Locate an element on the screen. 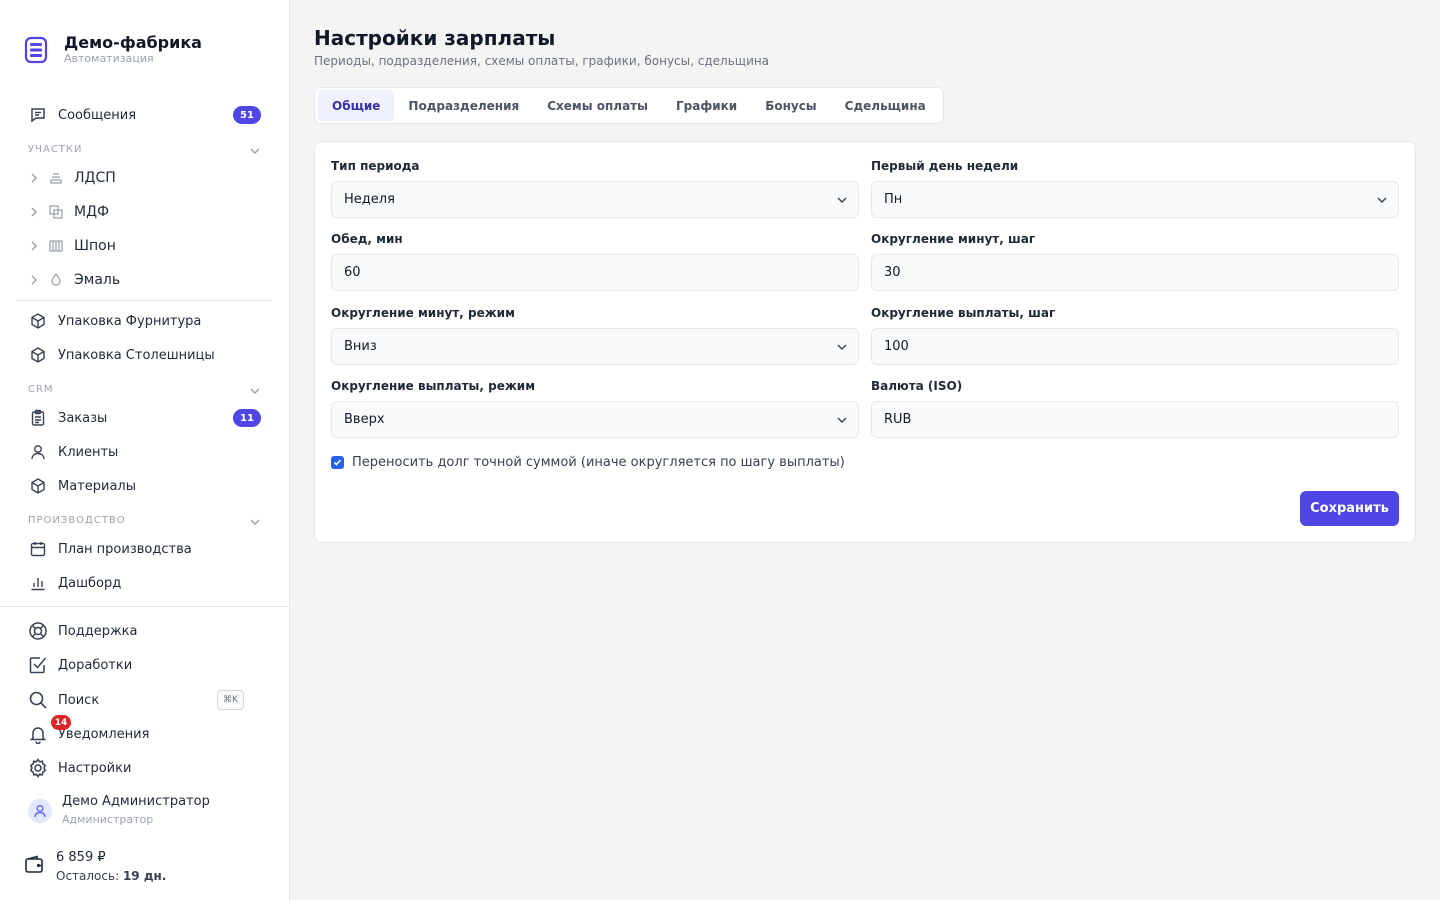 The height and width of the screenshot is (900, 1440). round-minutes-mode-label: Округление минут, режим is located at coordinates (423, 313).